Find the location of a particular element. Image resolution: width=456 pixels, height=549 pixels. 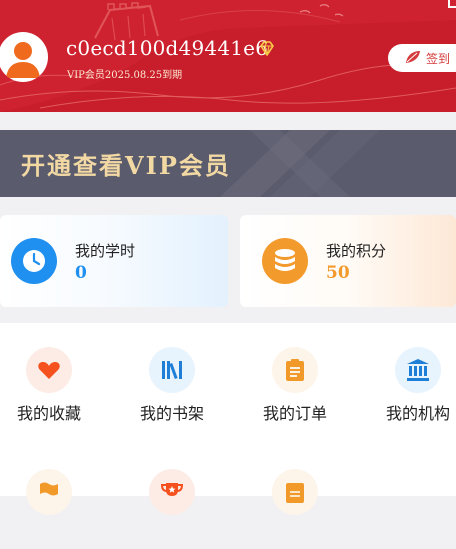

menu-item-bookshelf: 我的书架 is located at coordinates (172, 387).